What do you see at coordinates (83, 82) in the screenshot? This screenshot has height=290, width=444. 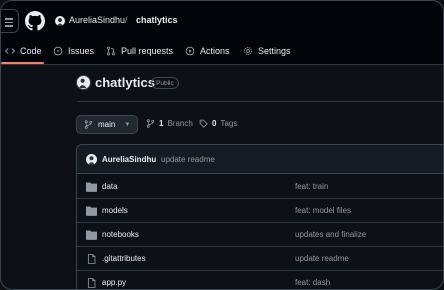 I see `repo-owner-avatar` at bounding box center [83, 82].